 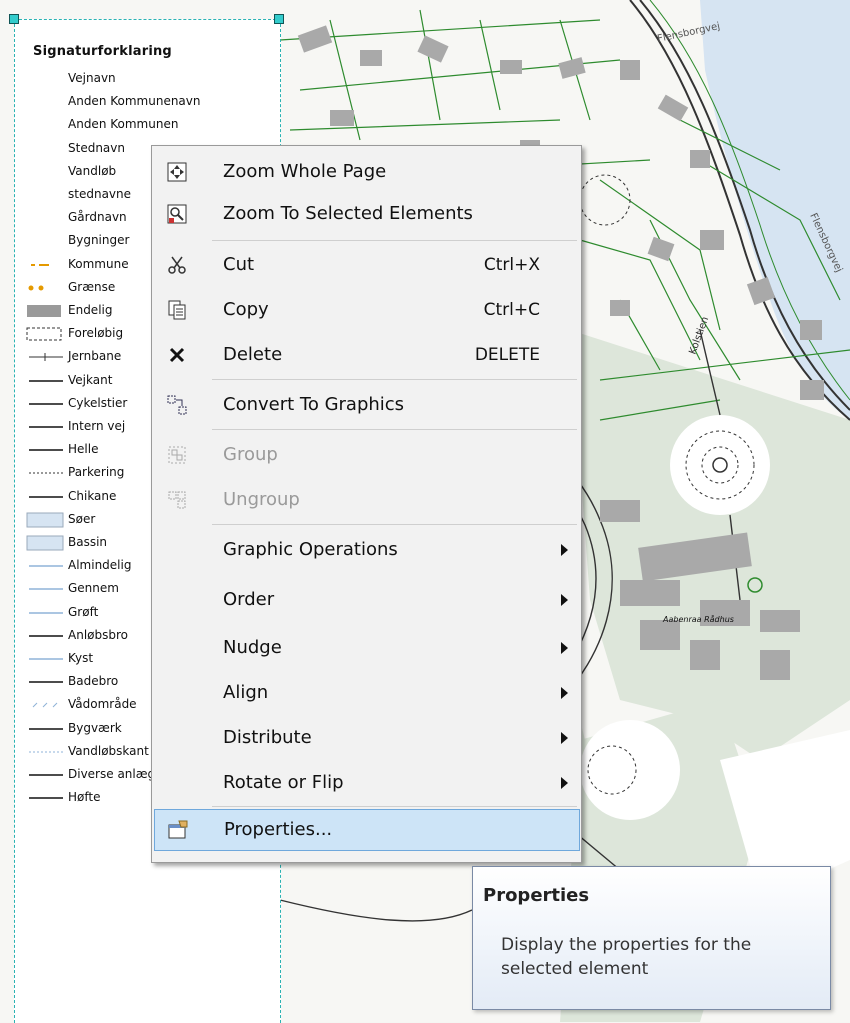 What do you see at coordinates (83, 449) in the screenshot?
I see `legend-label: Helle` at bounding box center [83, 449].